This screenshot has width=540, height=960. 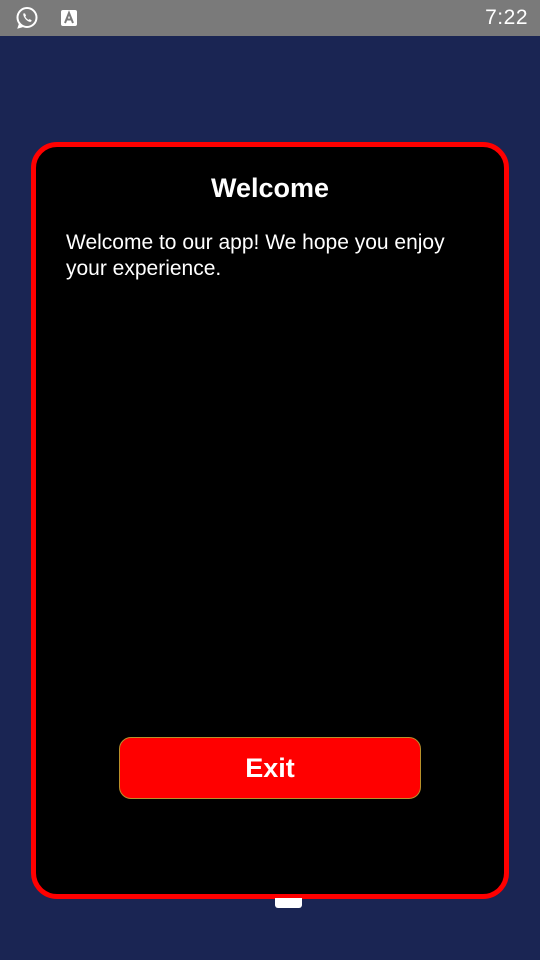 What do you see at coordinates (48, 18) in the screenshot?
I see `notification-icons` at bounding box center [48, 18].